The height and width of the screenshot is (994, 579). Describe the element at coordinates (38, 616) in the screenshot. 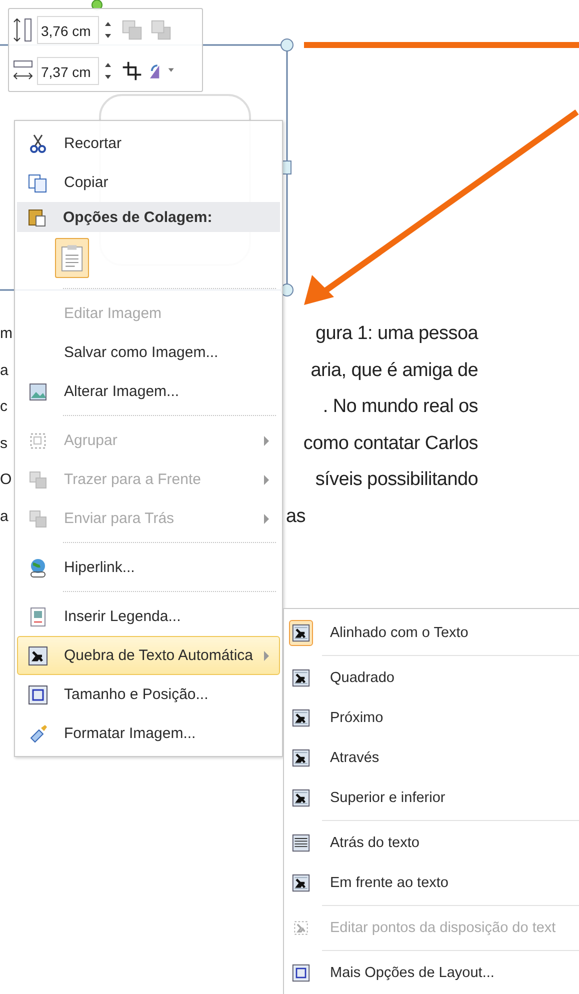

I see `caption-icon` at that location.